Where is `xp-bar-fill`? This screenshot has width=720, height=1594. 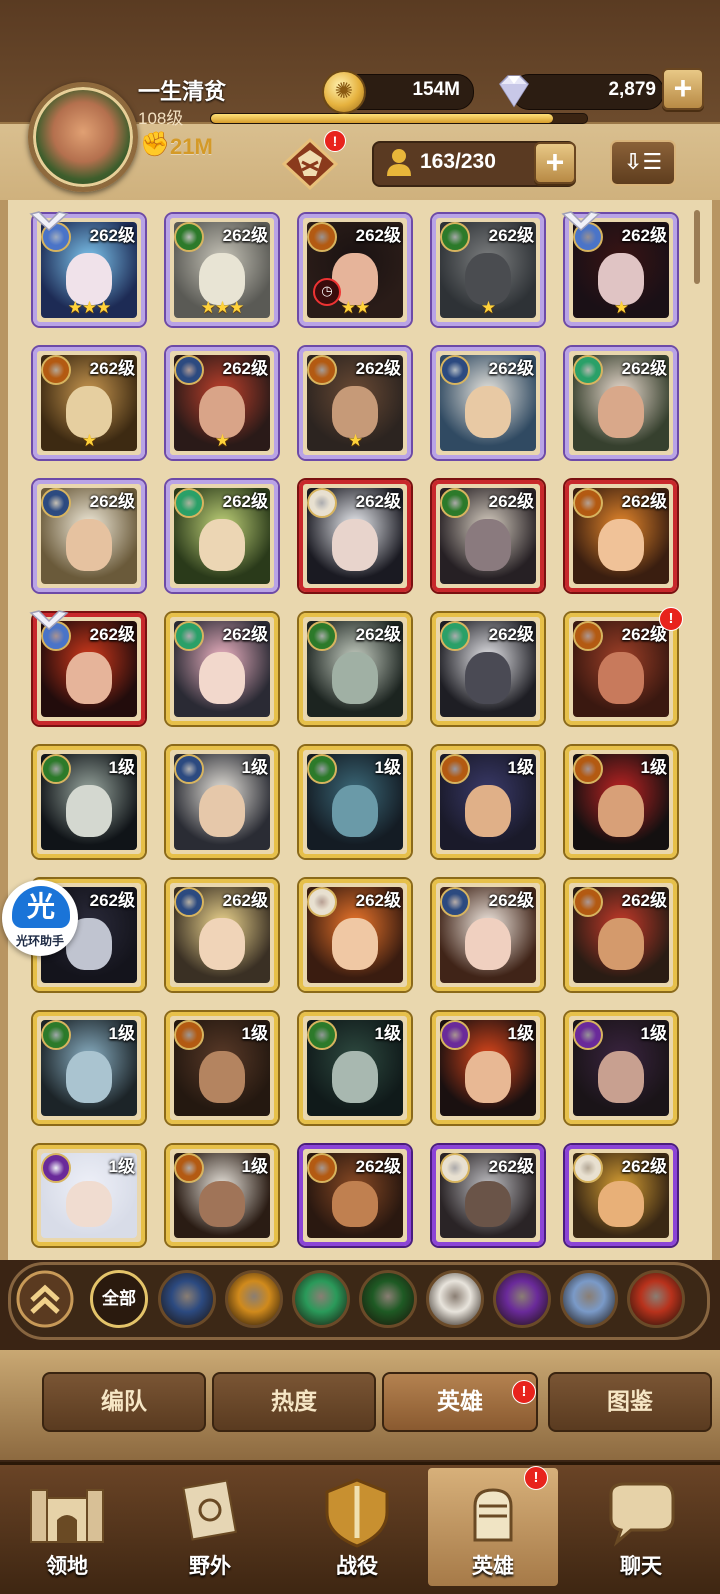 xp-bar-fill is located at coordinates (382, 118).